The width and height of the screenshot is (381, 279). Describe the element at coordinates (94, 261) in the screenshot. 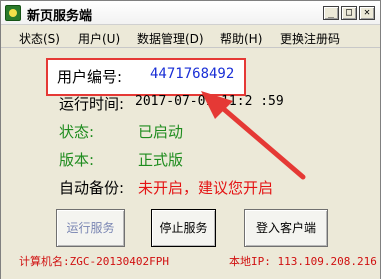

I see `computer-name-status: 计算机名:ZGC-20130402FPH` at that location.